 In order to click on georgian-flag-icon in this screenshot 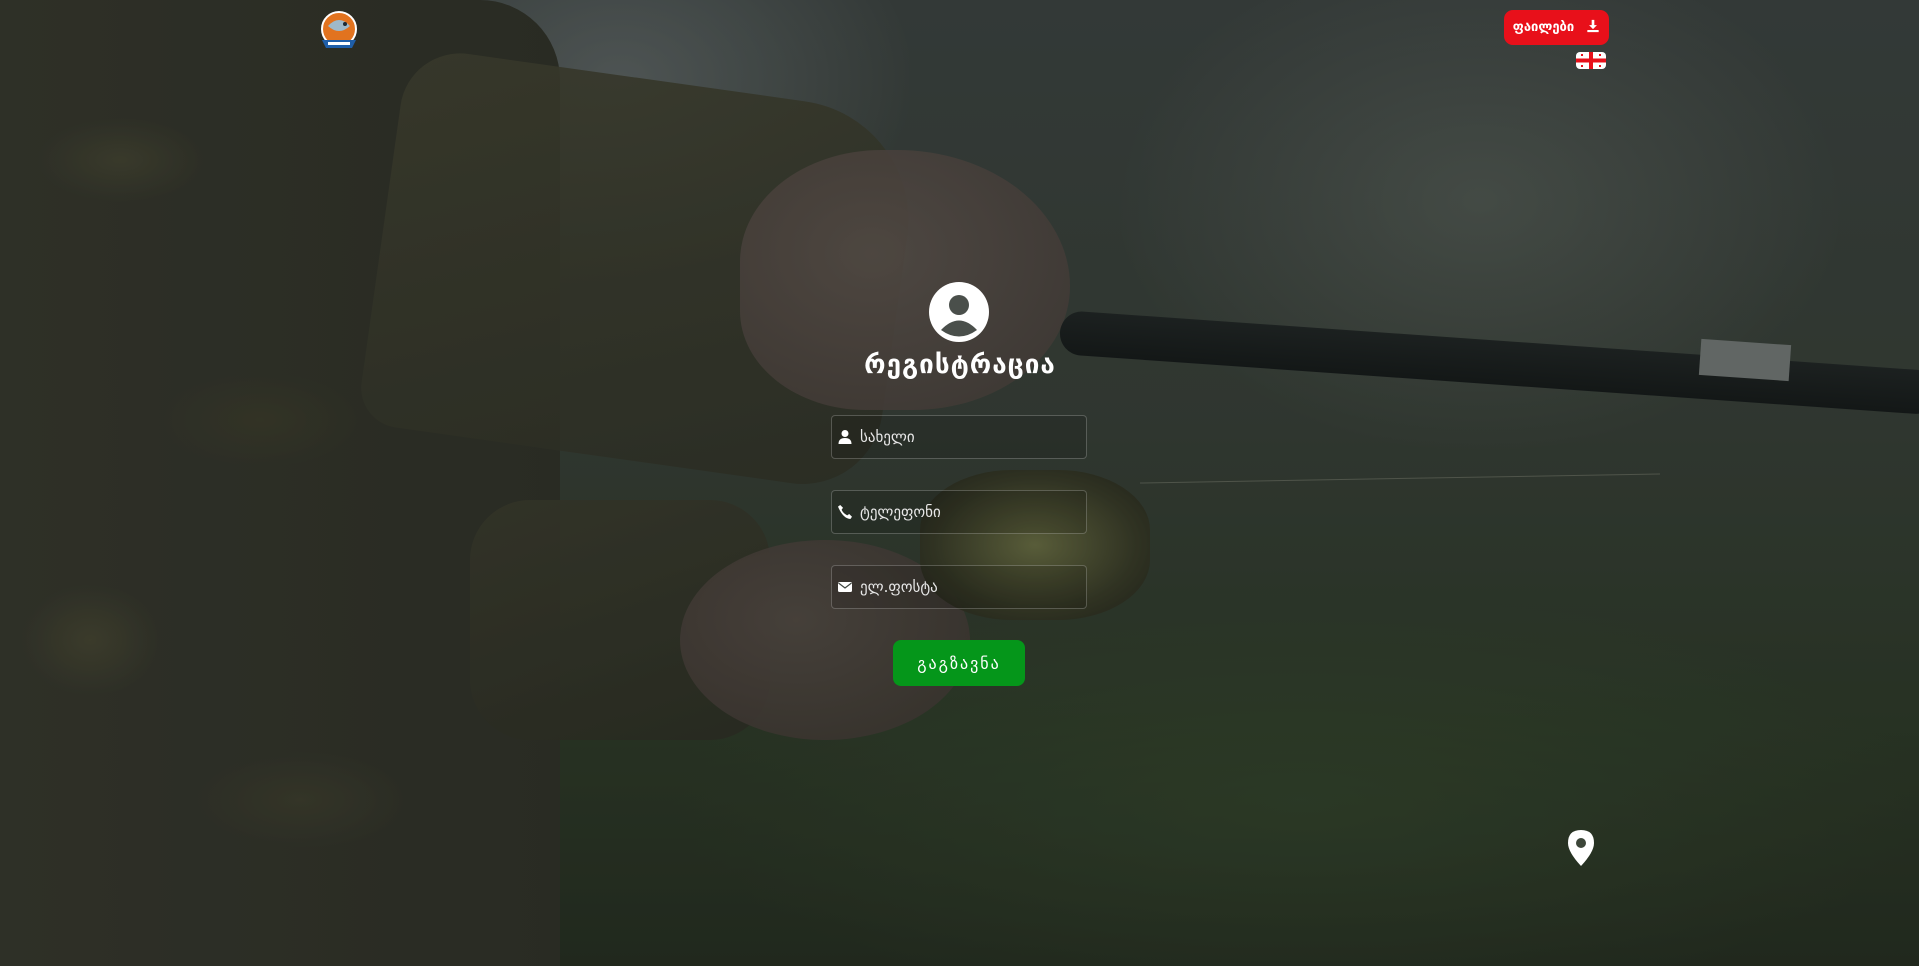, I will do `click(1591, 60)`.